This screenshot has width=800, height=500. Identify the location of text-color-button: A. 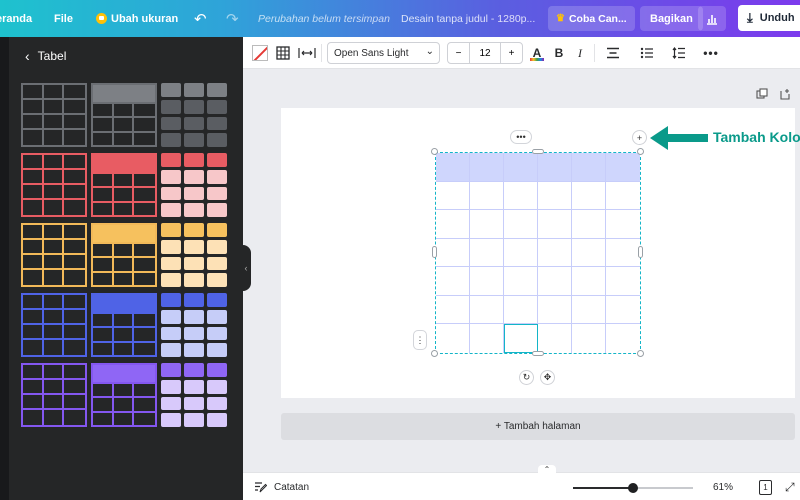
(537, 53).